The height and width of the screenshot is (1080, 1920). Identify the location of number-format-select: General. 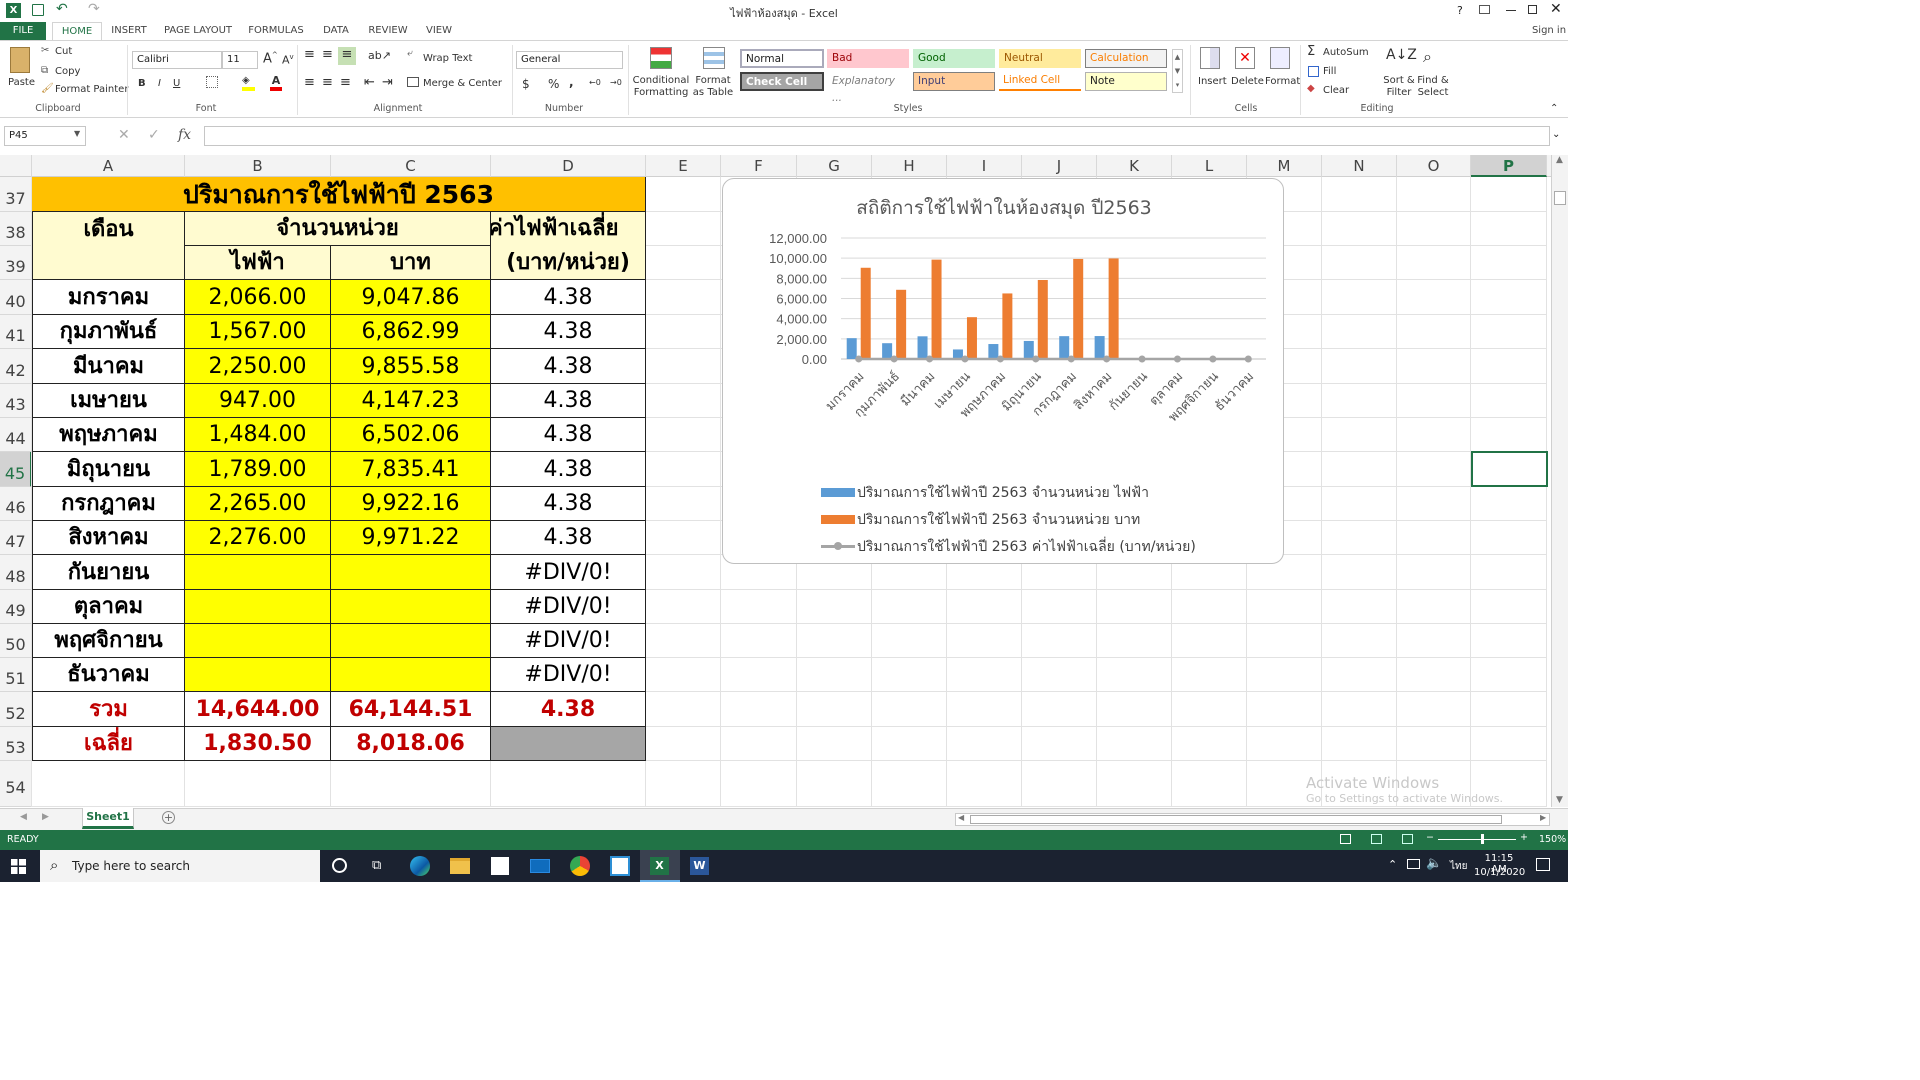
(569, 60).